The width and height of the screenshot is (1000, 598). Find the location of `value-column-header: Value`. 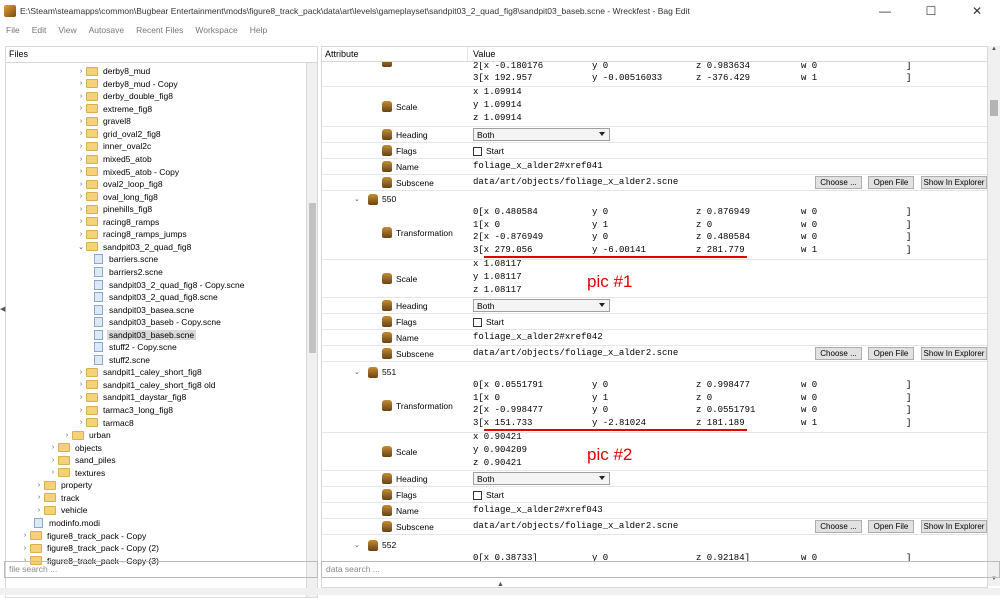

value-column-header: Value is located at coordinates (484, 54).